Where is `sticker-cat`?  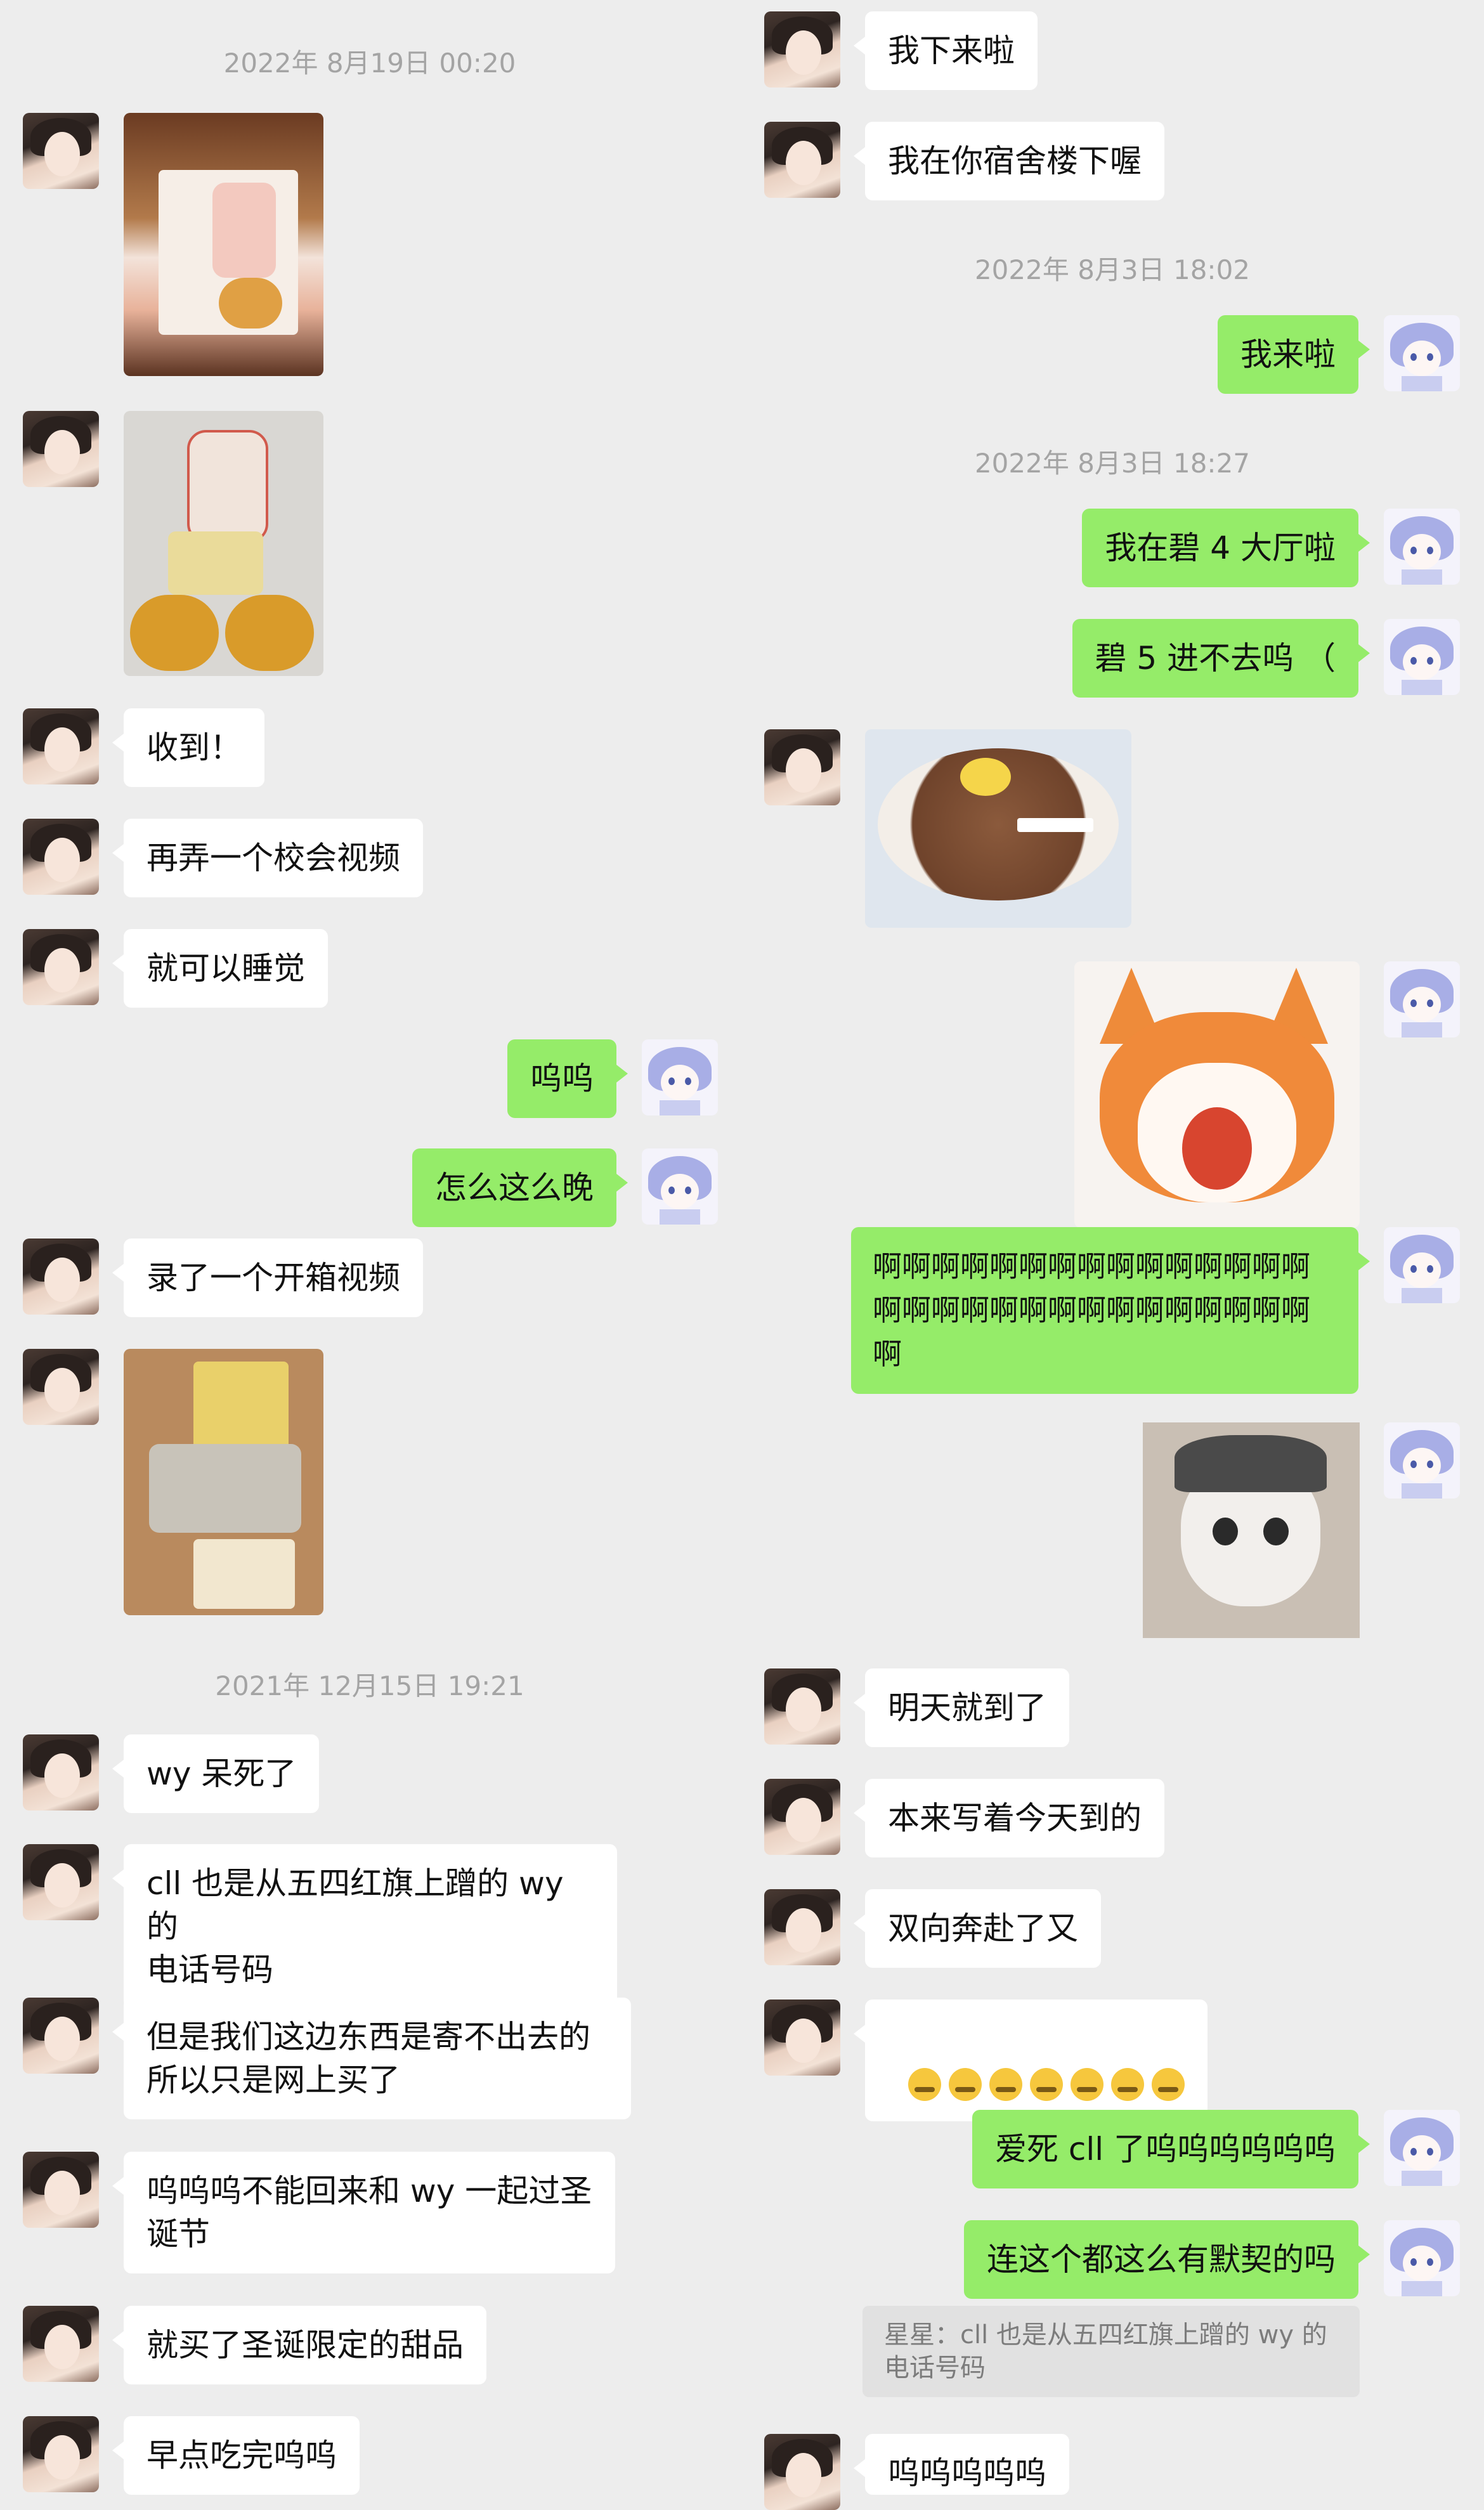
sticker-cat is located at coordinates (1251, 1530).